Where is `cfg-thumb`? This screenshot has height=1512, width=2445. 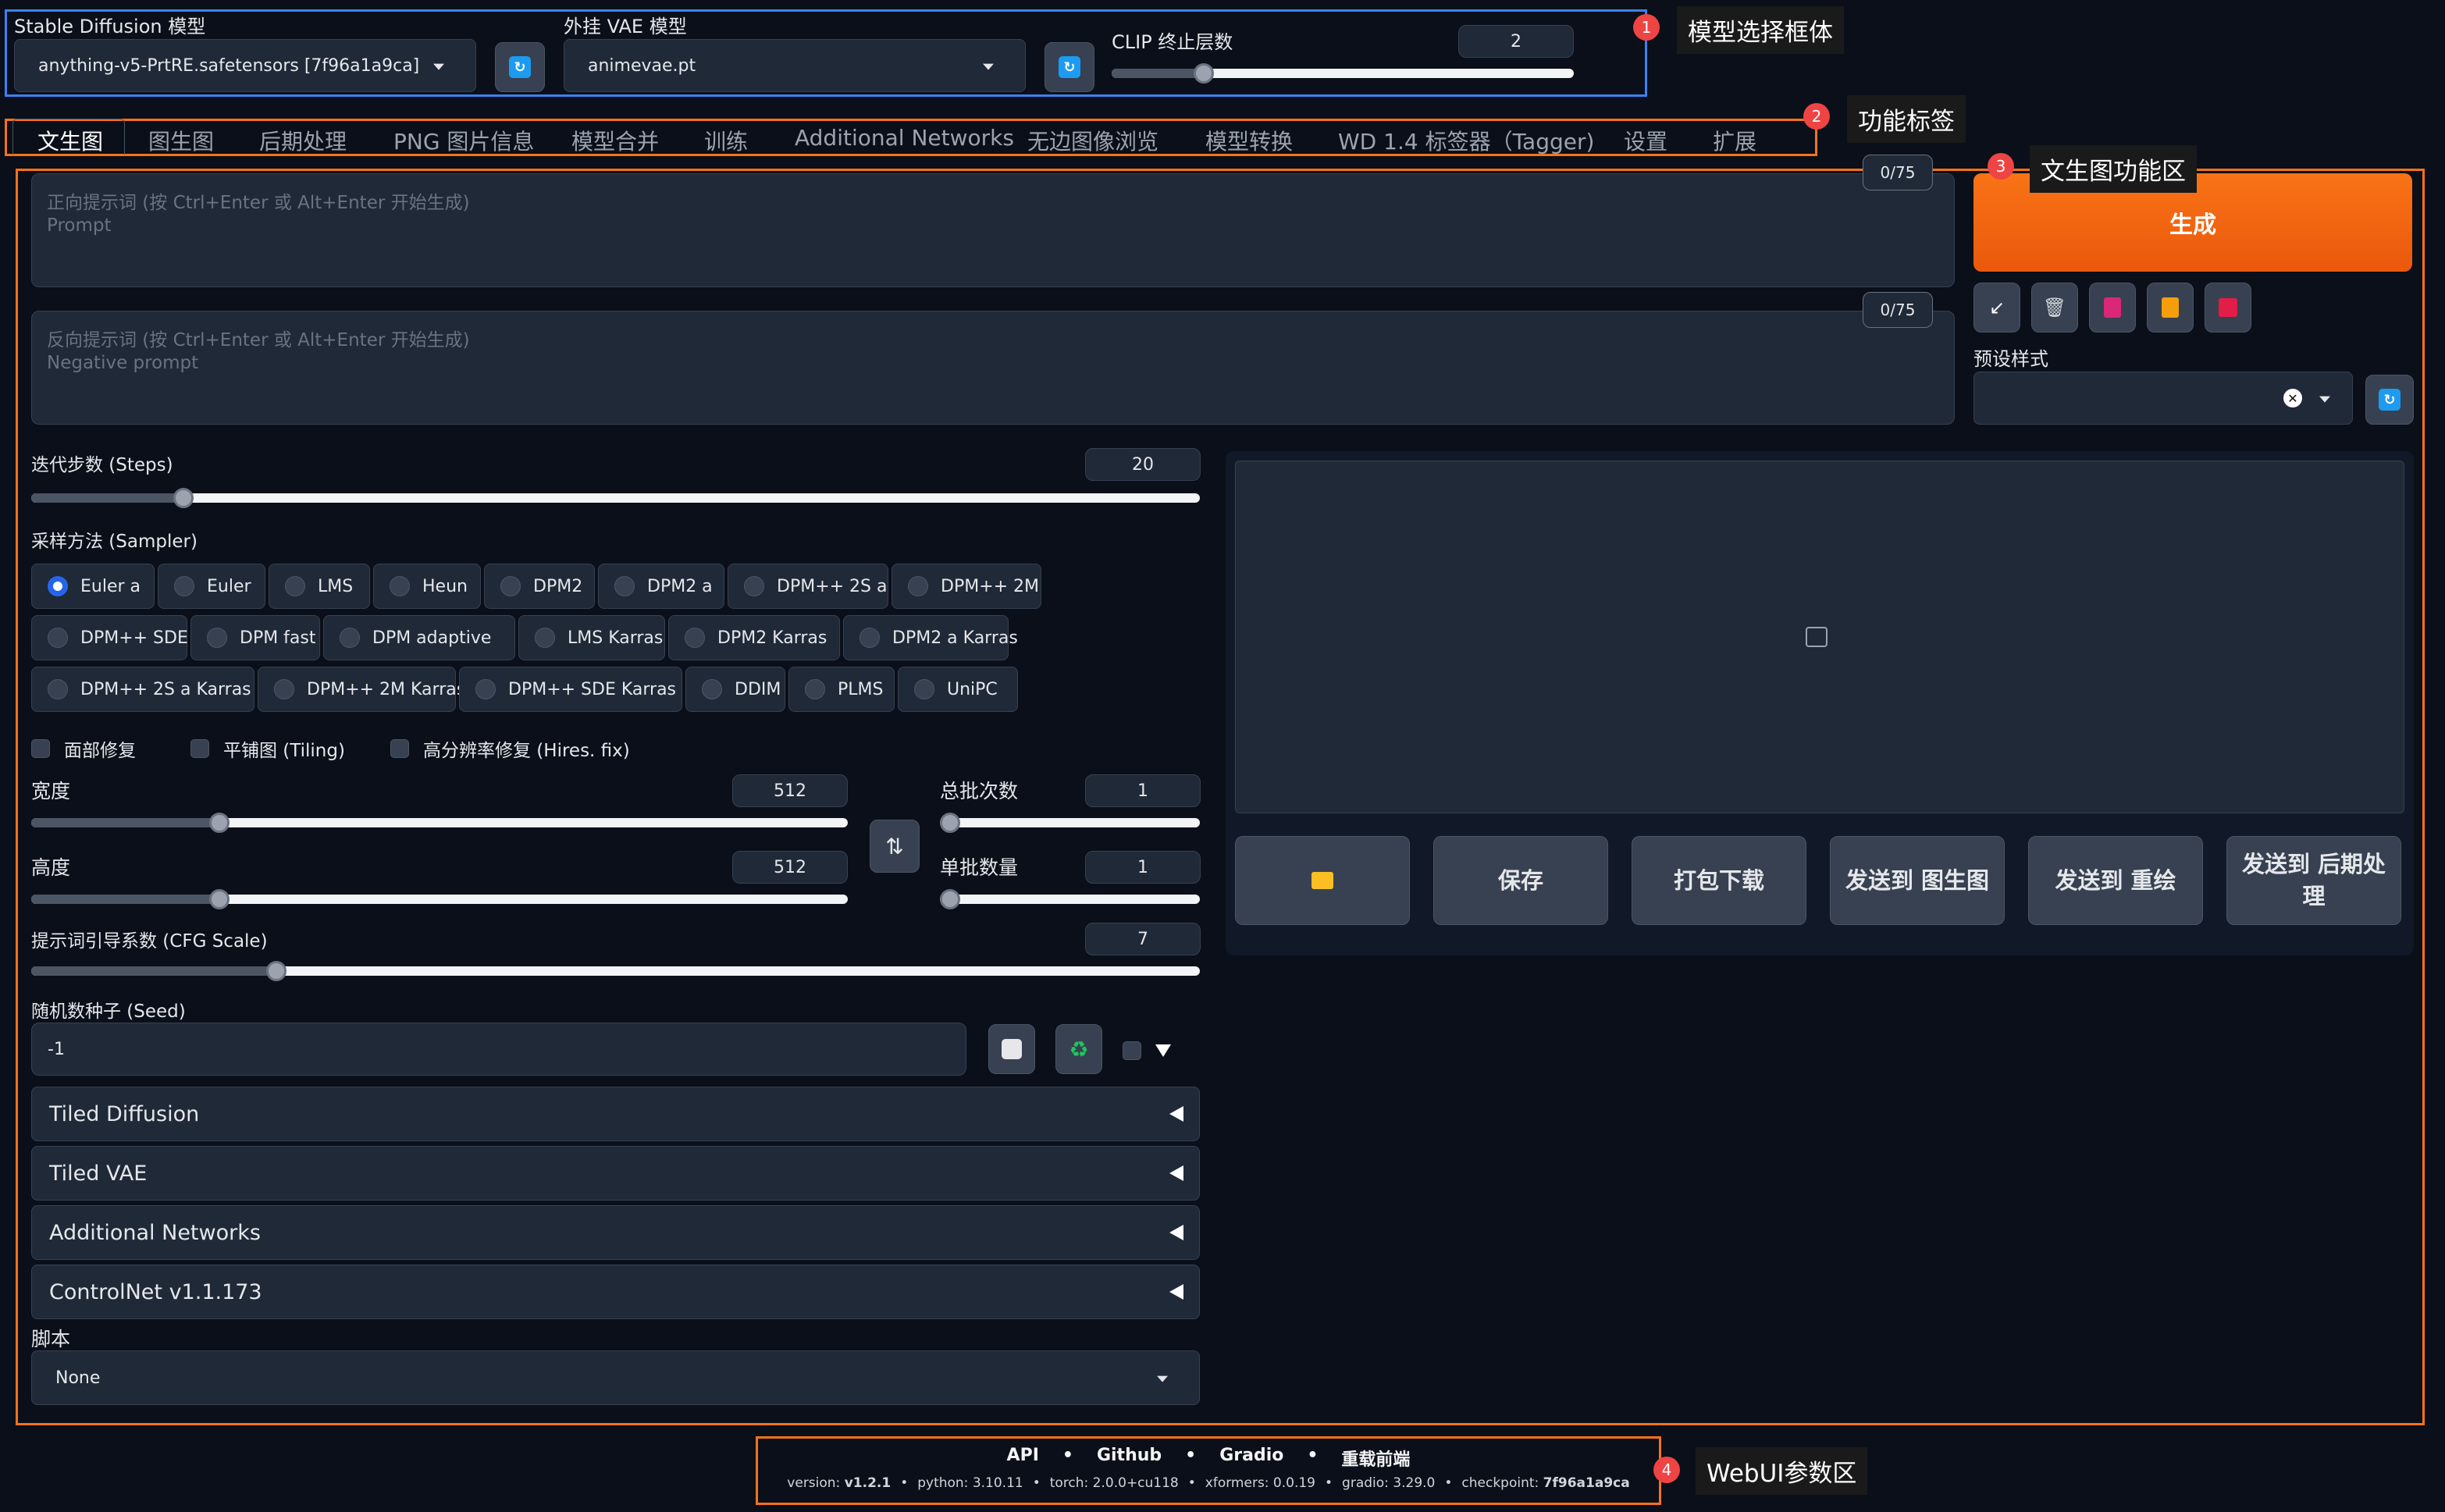 cfg-thumb is located at coordinates (276, 971).